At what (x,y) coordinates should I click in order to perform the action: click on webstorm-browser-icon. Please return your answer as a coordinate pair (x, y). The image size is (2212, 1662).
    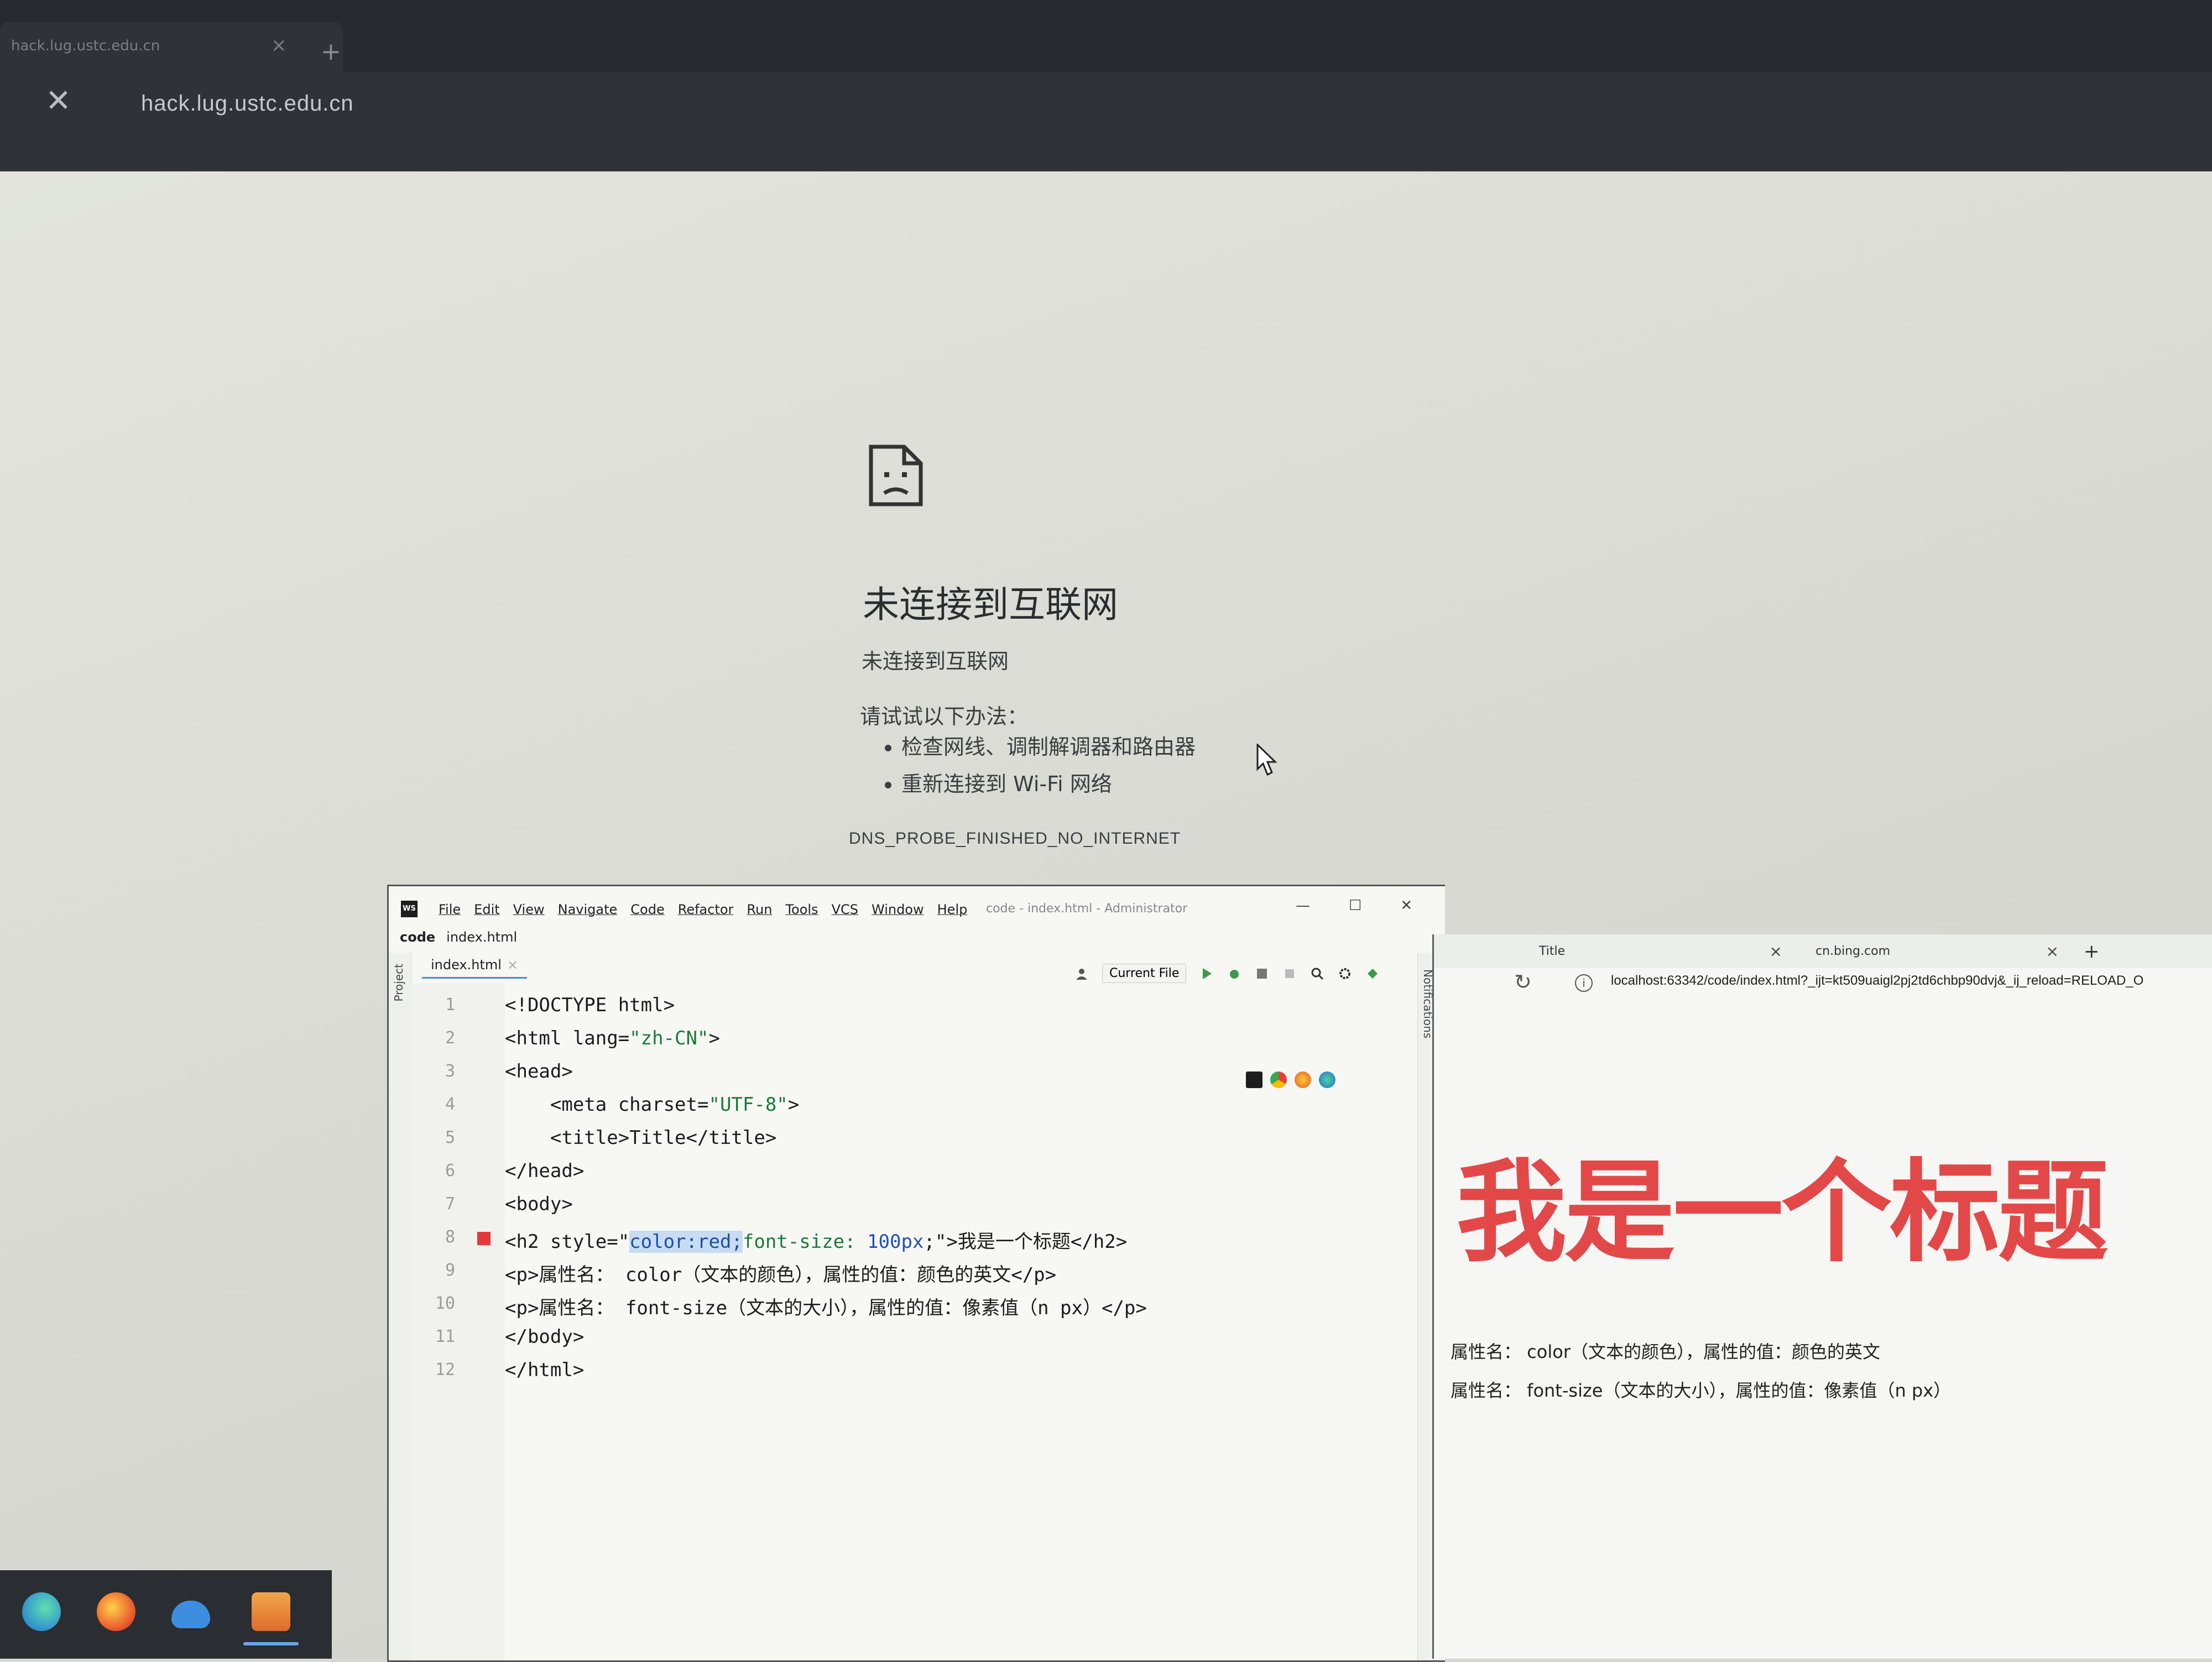
    Looking at the image, I should click on (1254, 1080).